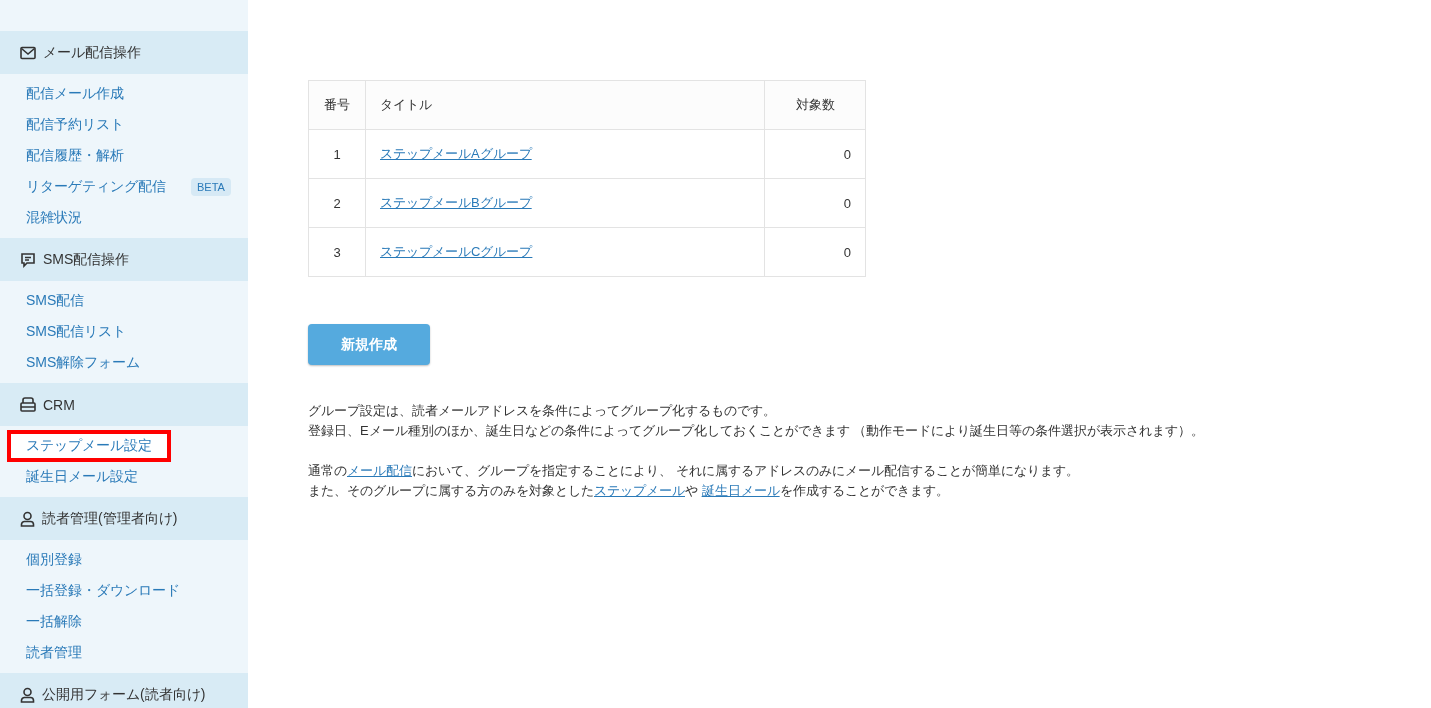 The width and height of the screenshot is (1431, 708). What do you see at coordinates (124, 694) in the screenshot?
I see `section-title: 公開用フォーム(読者向け)` at bounding box center [124, 694].